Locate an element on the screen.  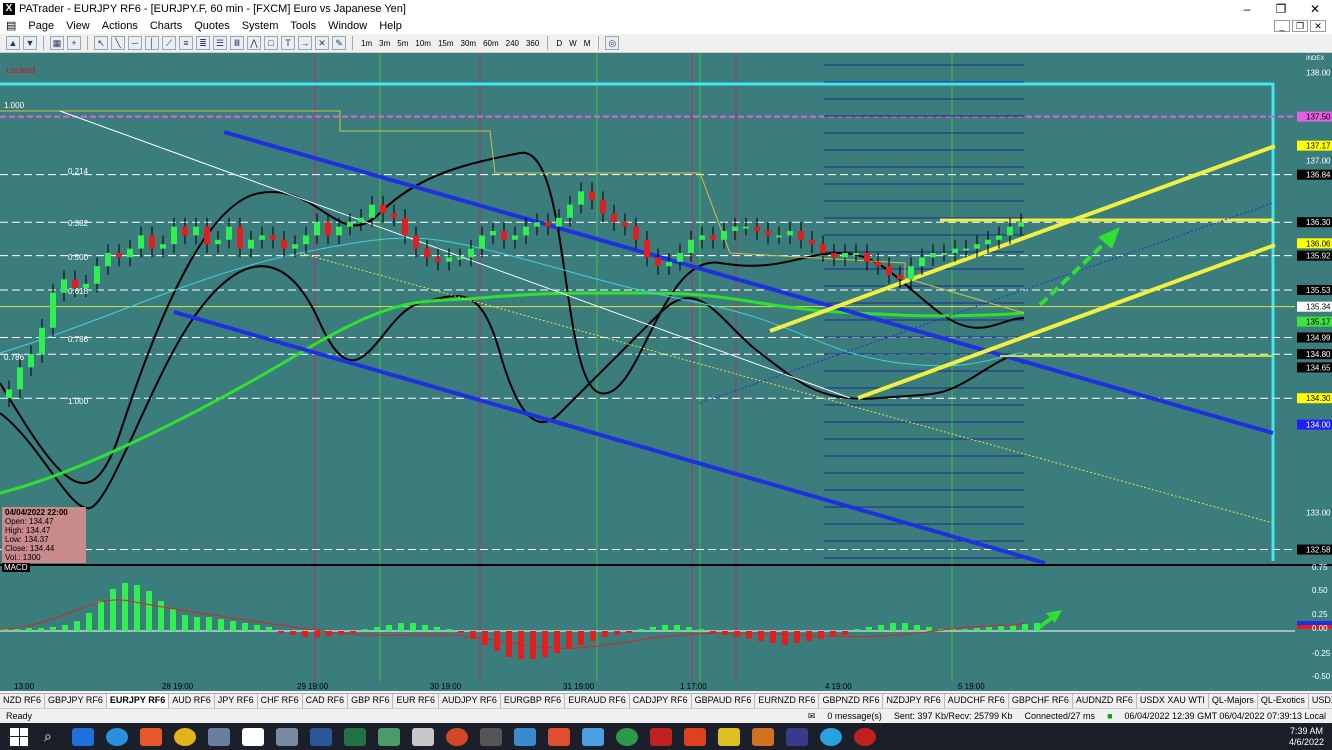
erase-tool-icon: ✕ is located at coordinates (322, 43).